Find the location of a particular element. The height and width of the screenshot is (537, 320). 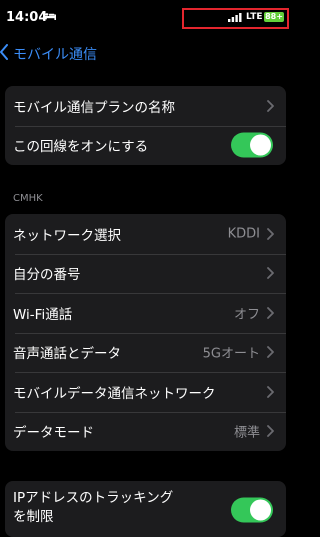

data-mode-row: データモード 標準 is located at coordinates (145, 431).